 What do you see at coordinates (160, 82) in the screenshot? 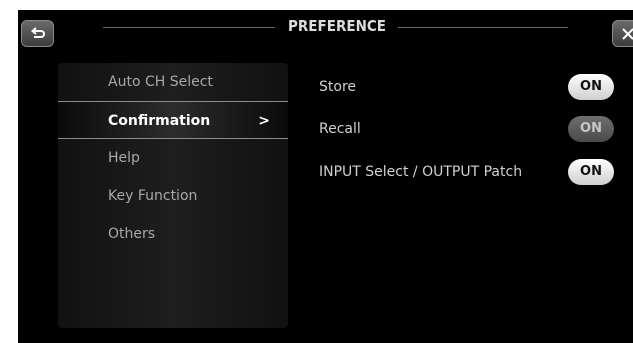
I see `sidebar-item-label: Auto CH Select` at bounding box center [160, 82].